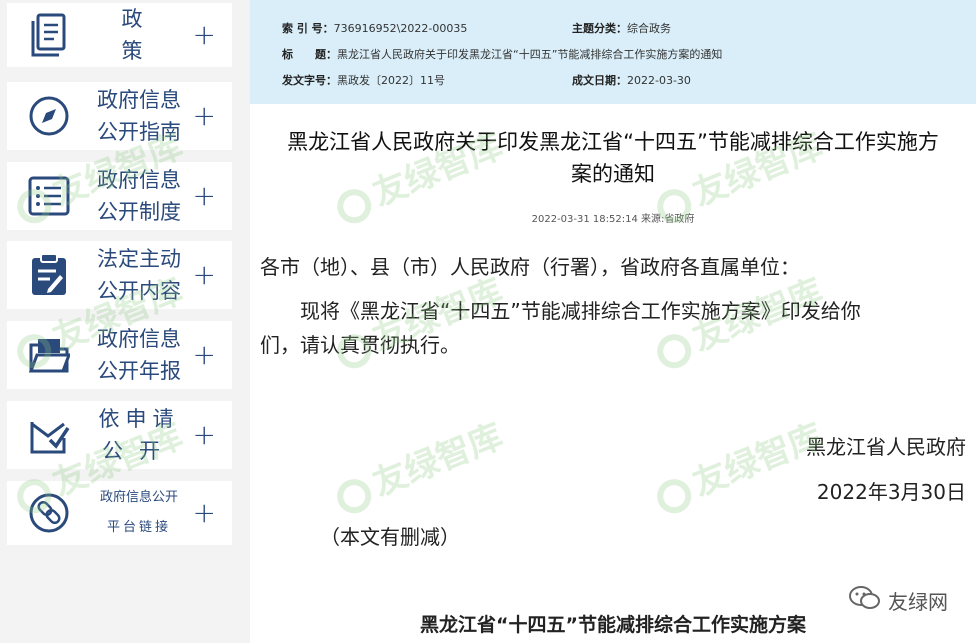 The image size is (976, 643). What do you see at coordinates (49, 435) in the screenshot?
I see `checked-envelope-icon` at bounding box center [49, 435].